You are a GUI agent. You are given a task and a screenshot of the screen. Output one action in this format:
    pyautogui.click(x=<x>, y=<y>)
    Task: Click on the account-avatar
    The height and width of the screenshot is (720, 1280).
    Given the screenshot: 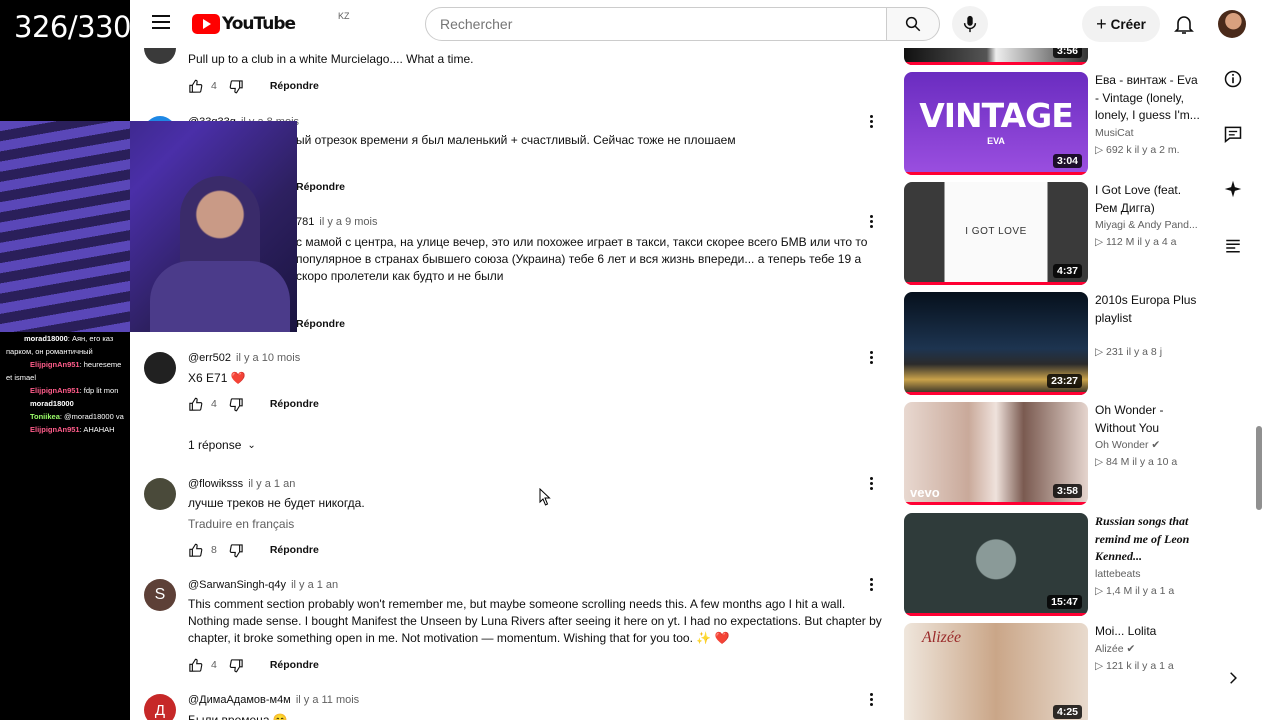 What is the action you would take?
    pyautogui.click(x=1232, y=24)
    